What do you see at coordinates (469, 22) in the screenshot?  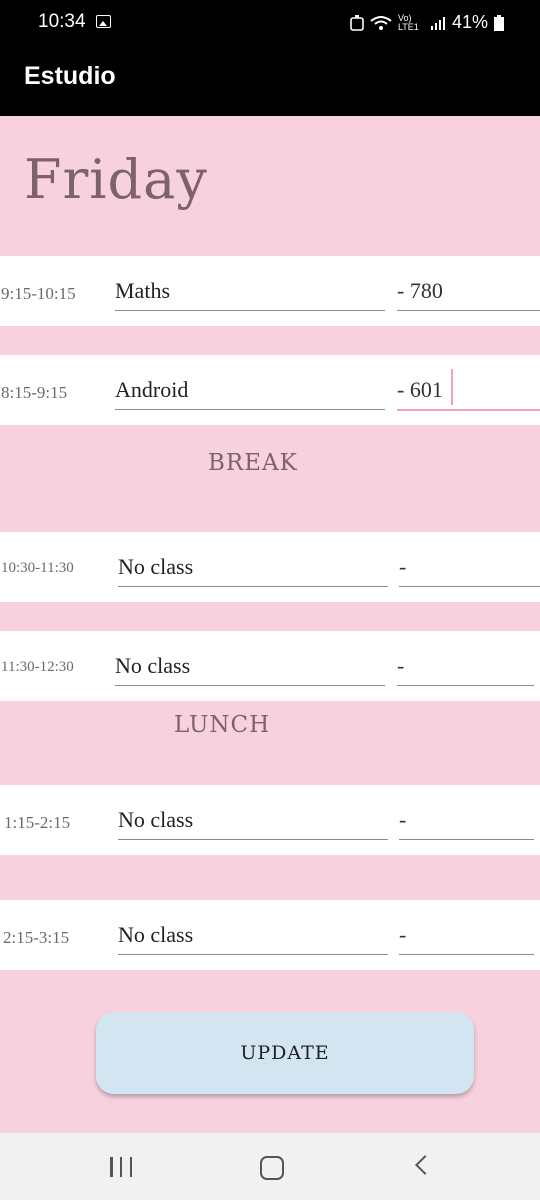 I see `battery-percent: 41%` at bounding box center [469, 22].